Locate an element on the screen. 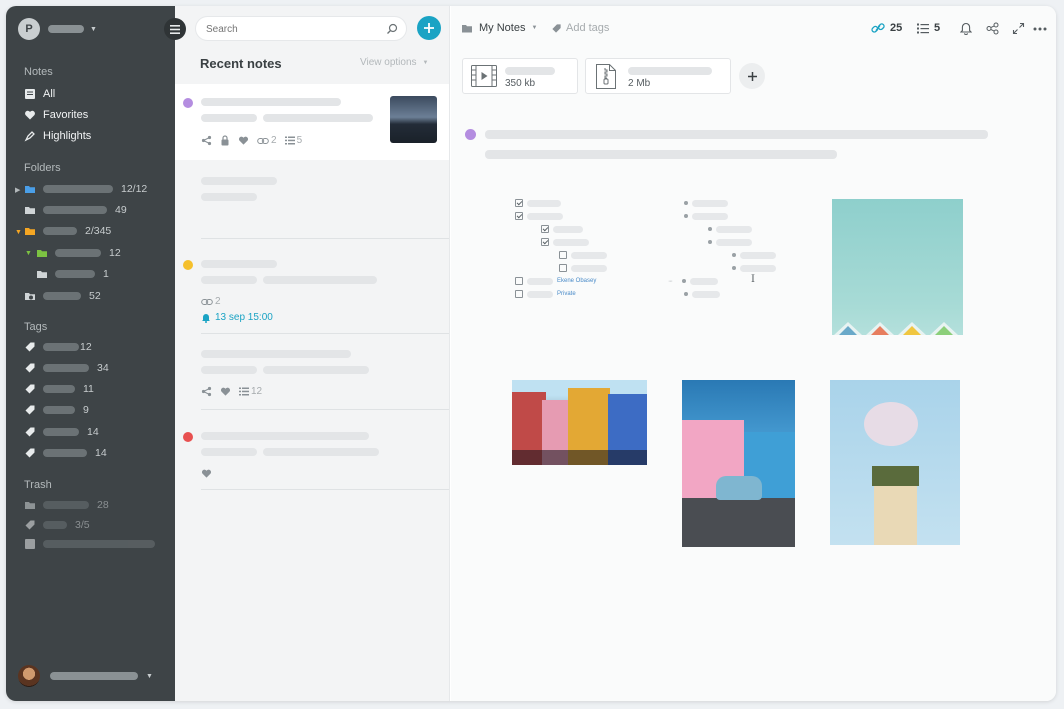 The image size is (1064, 709). image-tower-cloud is located at coordinates (895, 462).